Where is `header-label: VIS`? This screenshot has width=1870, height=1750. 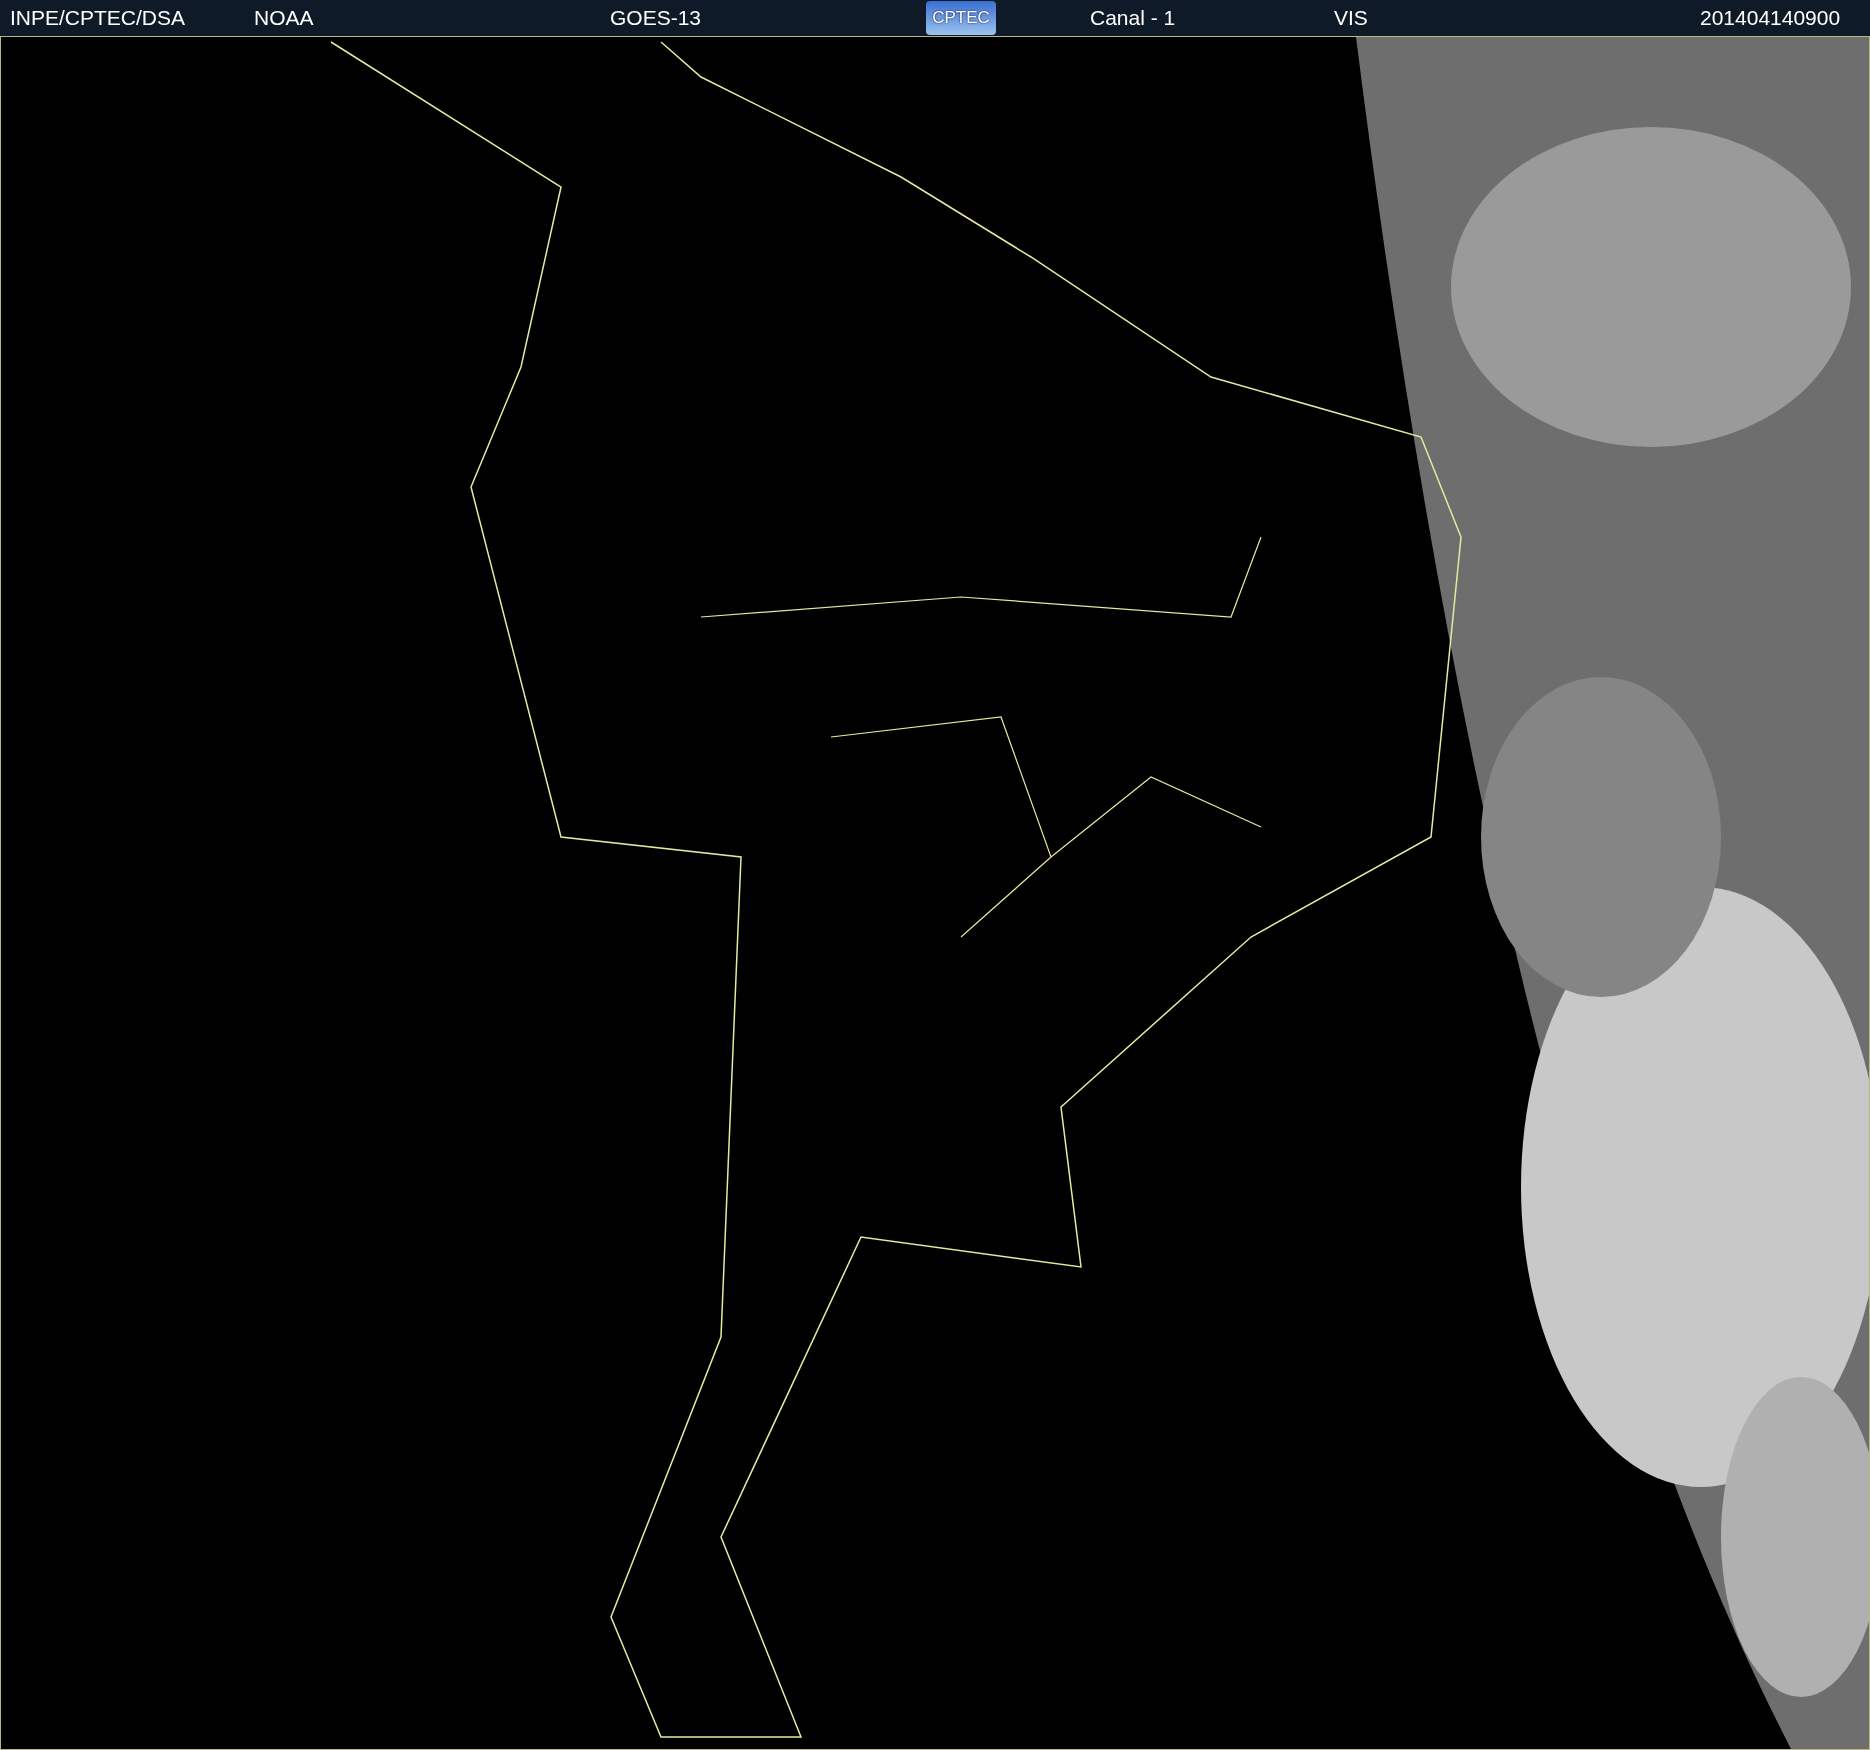
header-label: VIS is located at coordinates (1351, 18).